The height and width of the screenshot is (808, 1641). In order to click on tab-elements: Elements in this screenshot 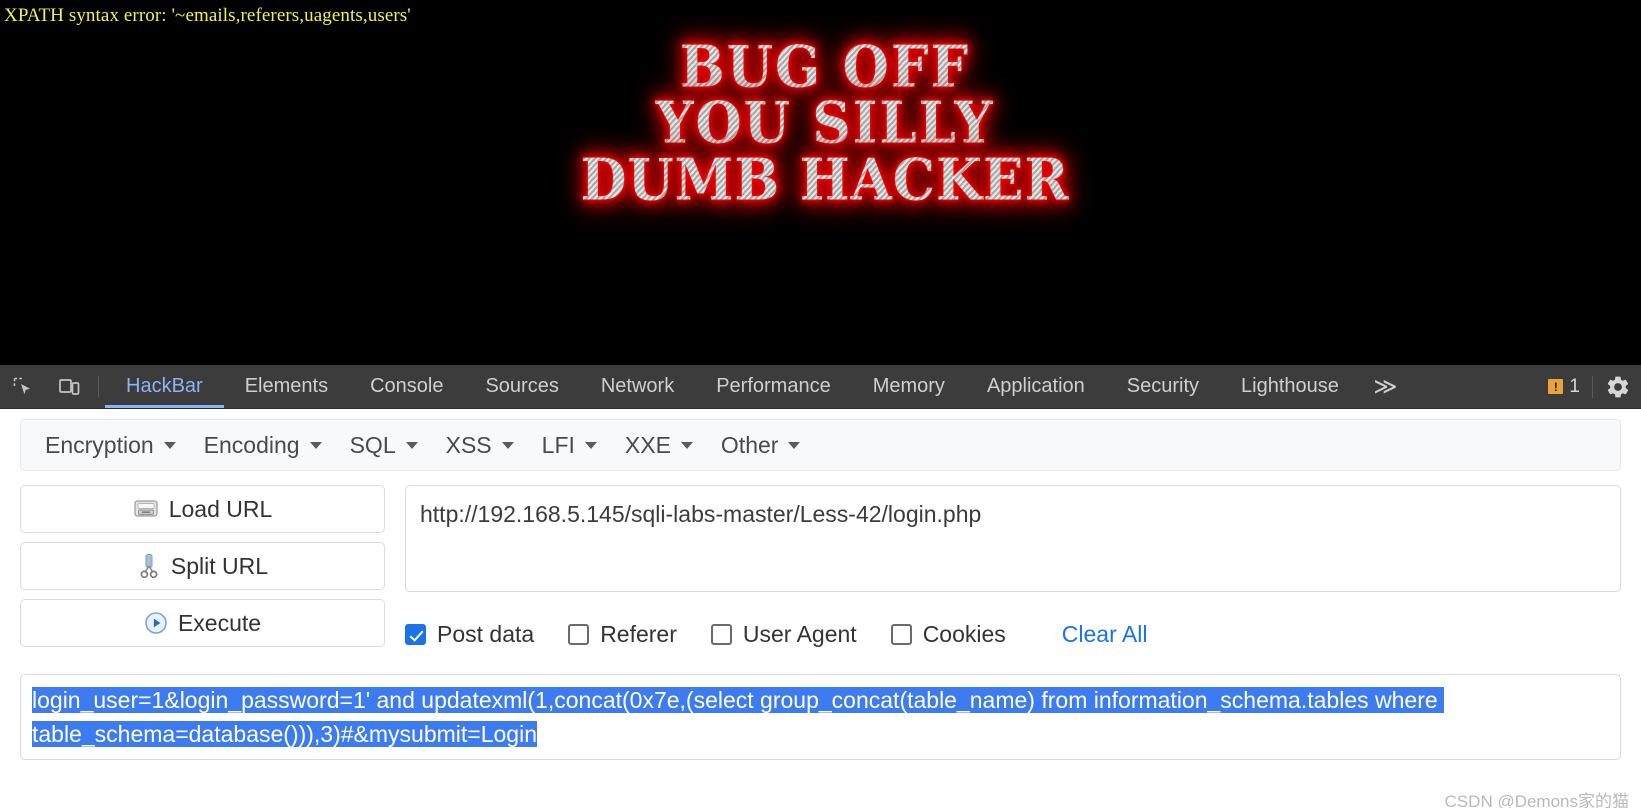, I will do `click(286, 386)`.